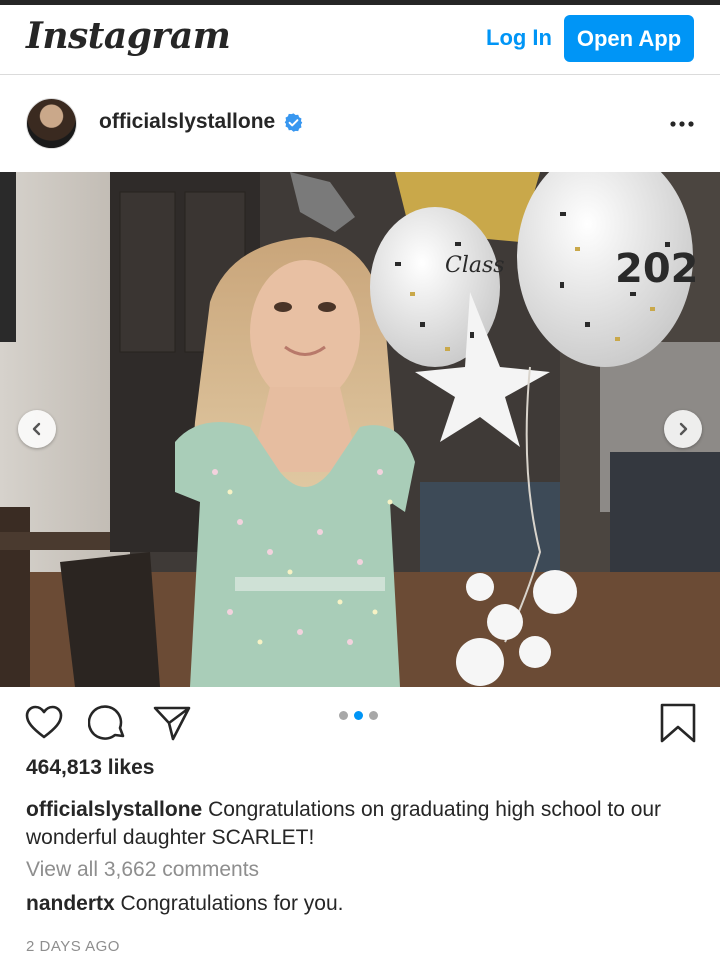  I want to click on bookmark-icon, so click(678, 723).